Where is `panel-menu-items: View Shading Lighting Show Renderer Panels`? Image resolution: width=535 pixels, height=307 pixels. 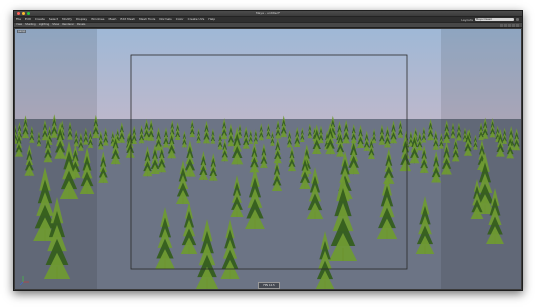 panel-menu-items: View Shading Lighting Show Renderer Panels is located at coordinates (52, 25).